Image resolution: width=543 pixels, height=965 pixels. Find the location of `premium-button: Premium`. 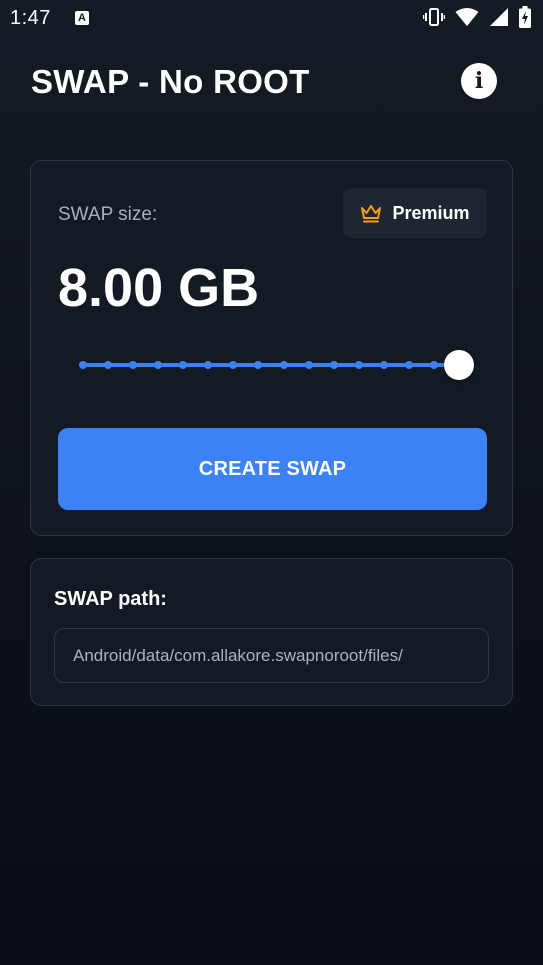

premium-button: Premium is located at coordinates (415, 213).